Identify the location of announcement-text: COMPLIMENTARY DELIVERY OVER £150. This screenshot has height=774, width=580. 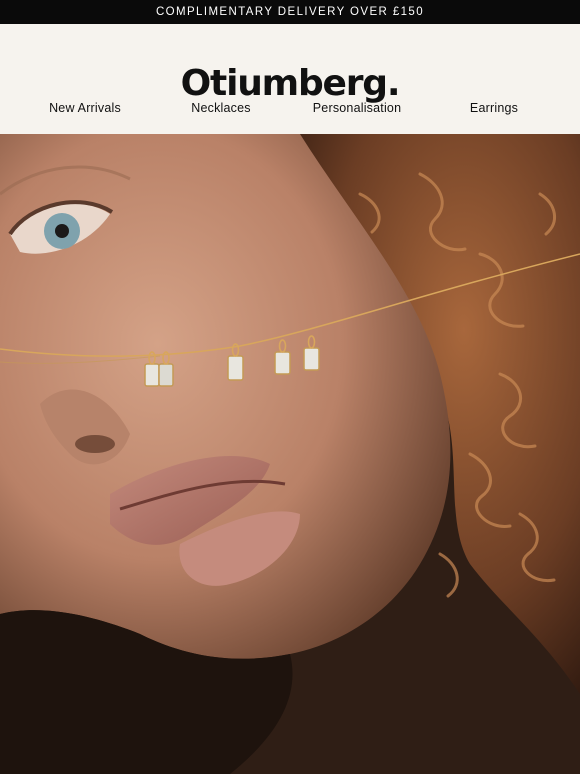
(290, 12).